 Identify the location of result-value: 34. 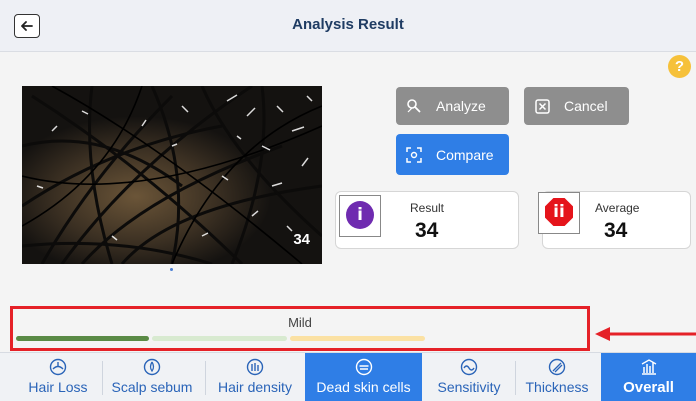
(427, 230).